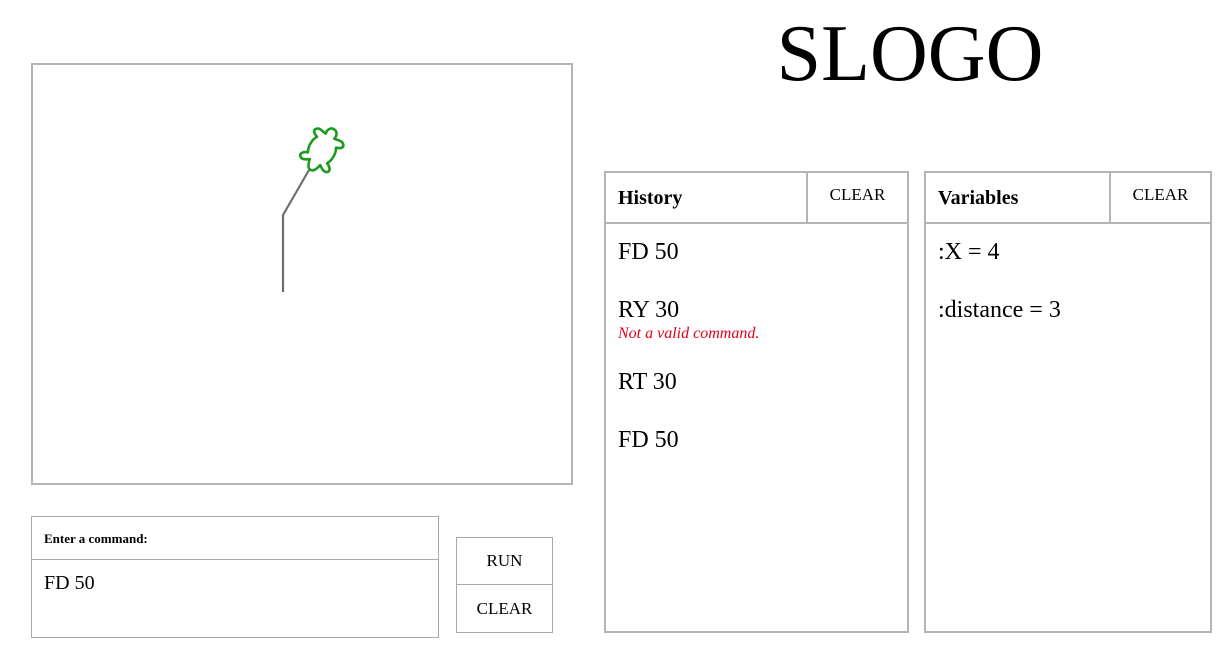  What do you see at coordinates (301, 221) in the screenshot?
I see `turtle-trail` at bounding box center [301, 221].